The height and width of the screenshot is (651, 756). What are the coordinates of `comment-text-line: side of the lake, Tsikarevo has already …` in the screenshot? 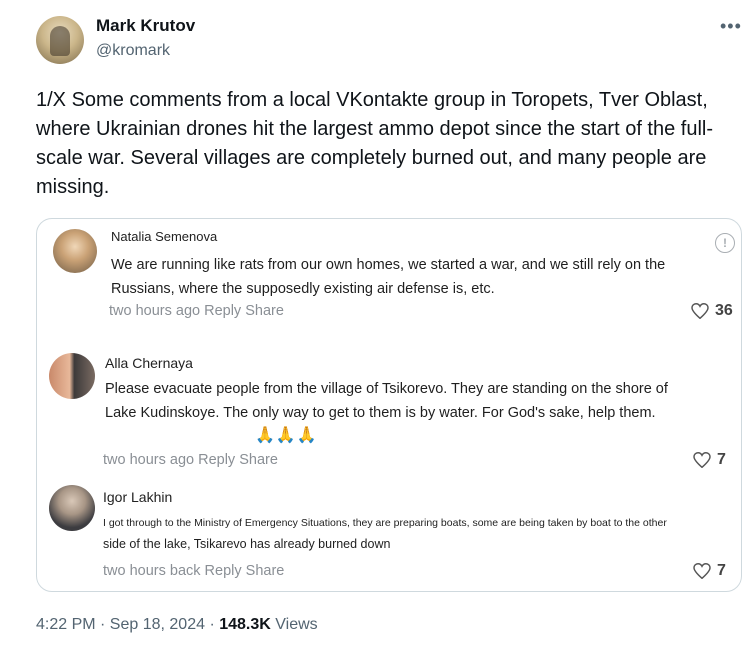 It's located at (247, 544).